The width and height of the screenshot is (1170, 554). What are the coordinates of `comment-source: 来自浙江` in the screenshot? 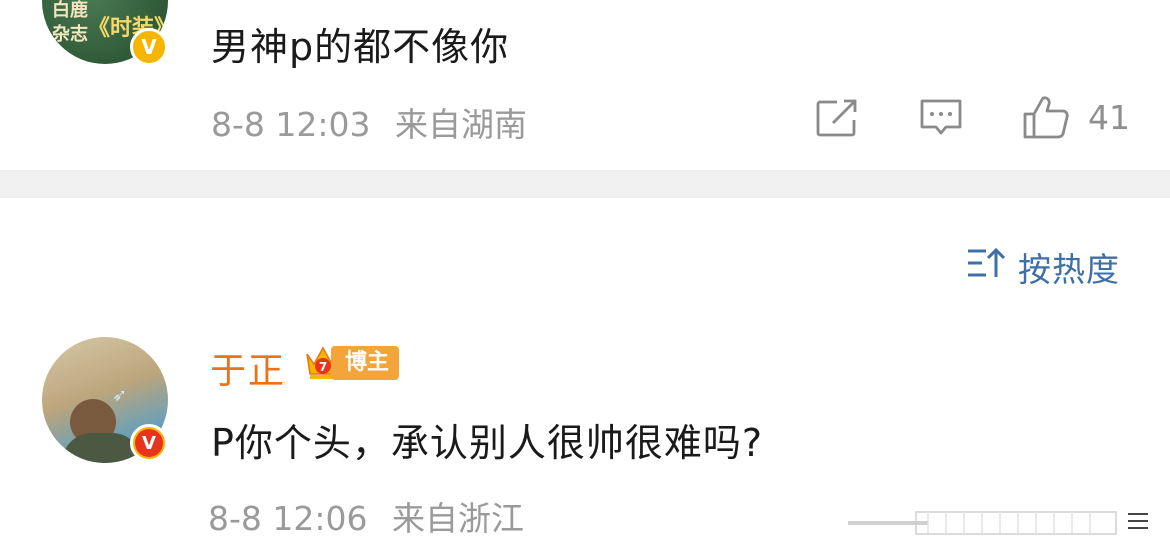 It's located at (458, 518).